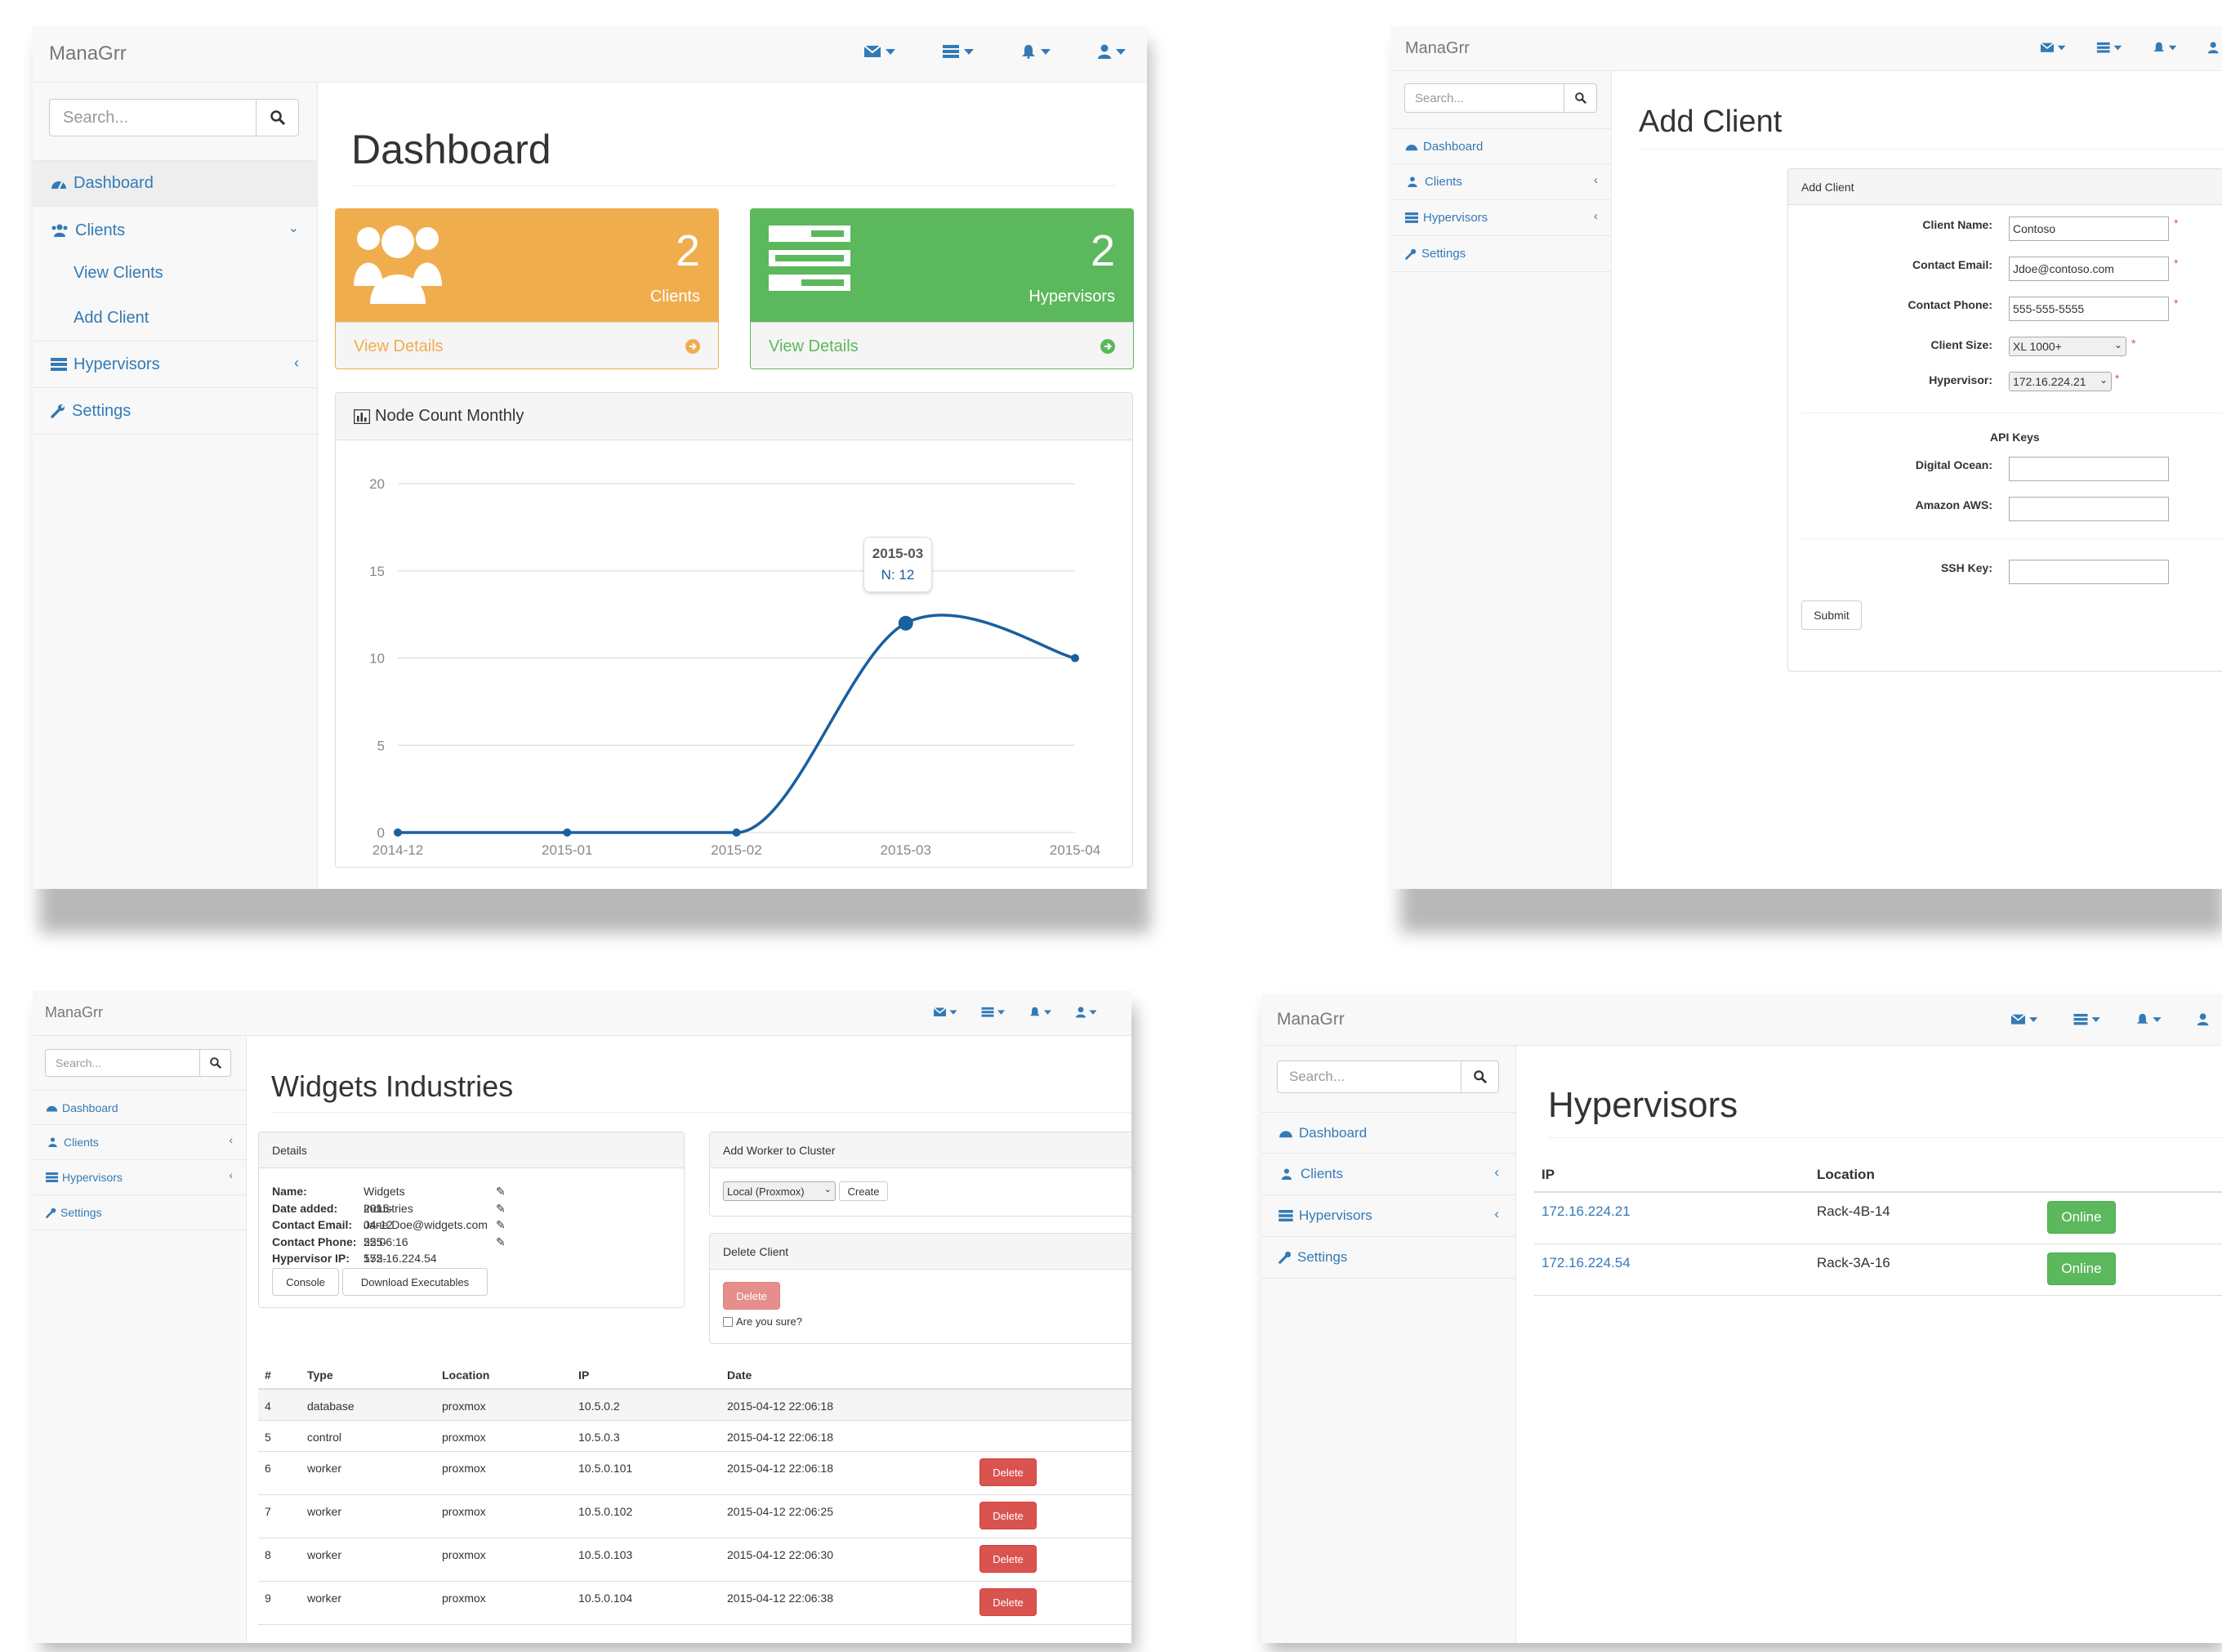 Image resolution: width=2222 pixels, height=1652 pixels. Describe the element at coordinates (305, 1282) in the screenshot. I see `console-button: Console` at that location.